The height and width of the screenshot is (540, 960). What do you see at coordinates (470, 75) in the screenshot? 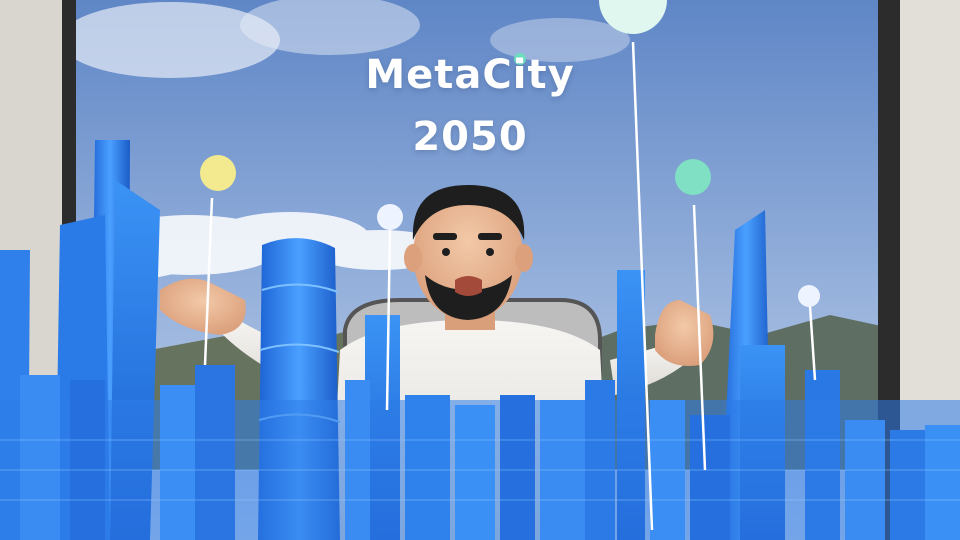
I see `title-line-1: MetaCity` at bounding box center [470, 75].